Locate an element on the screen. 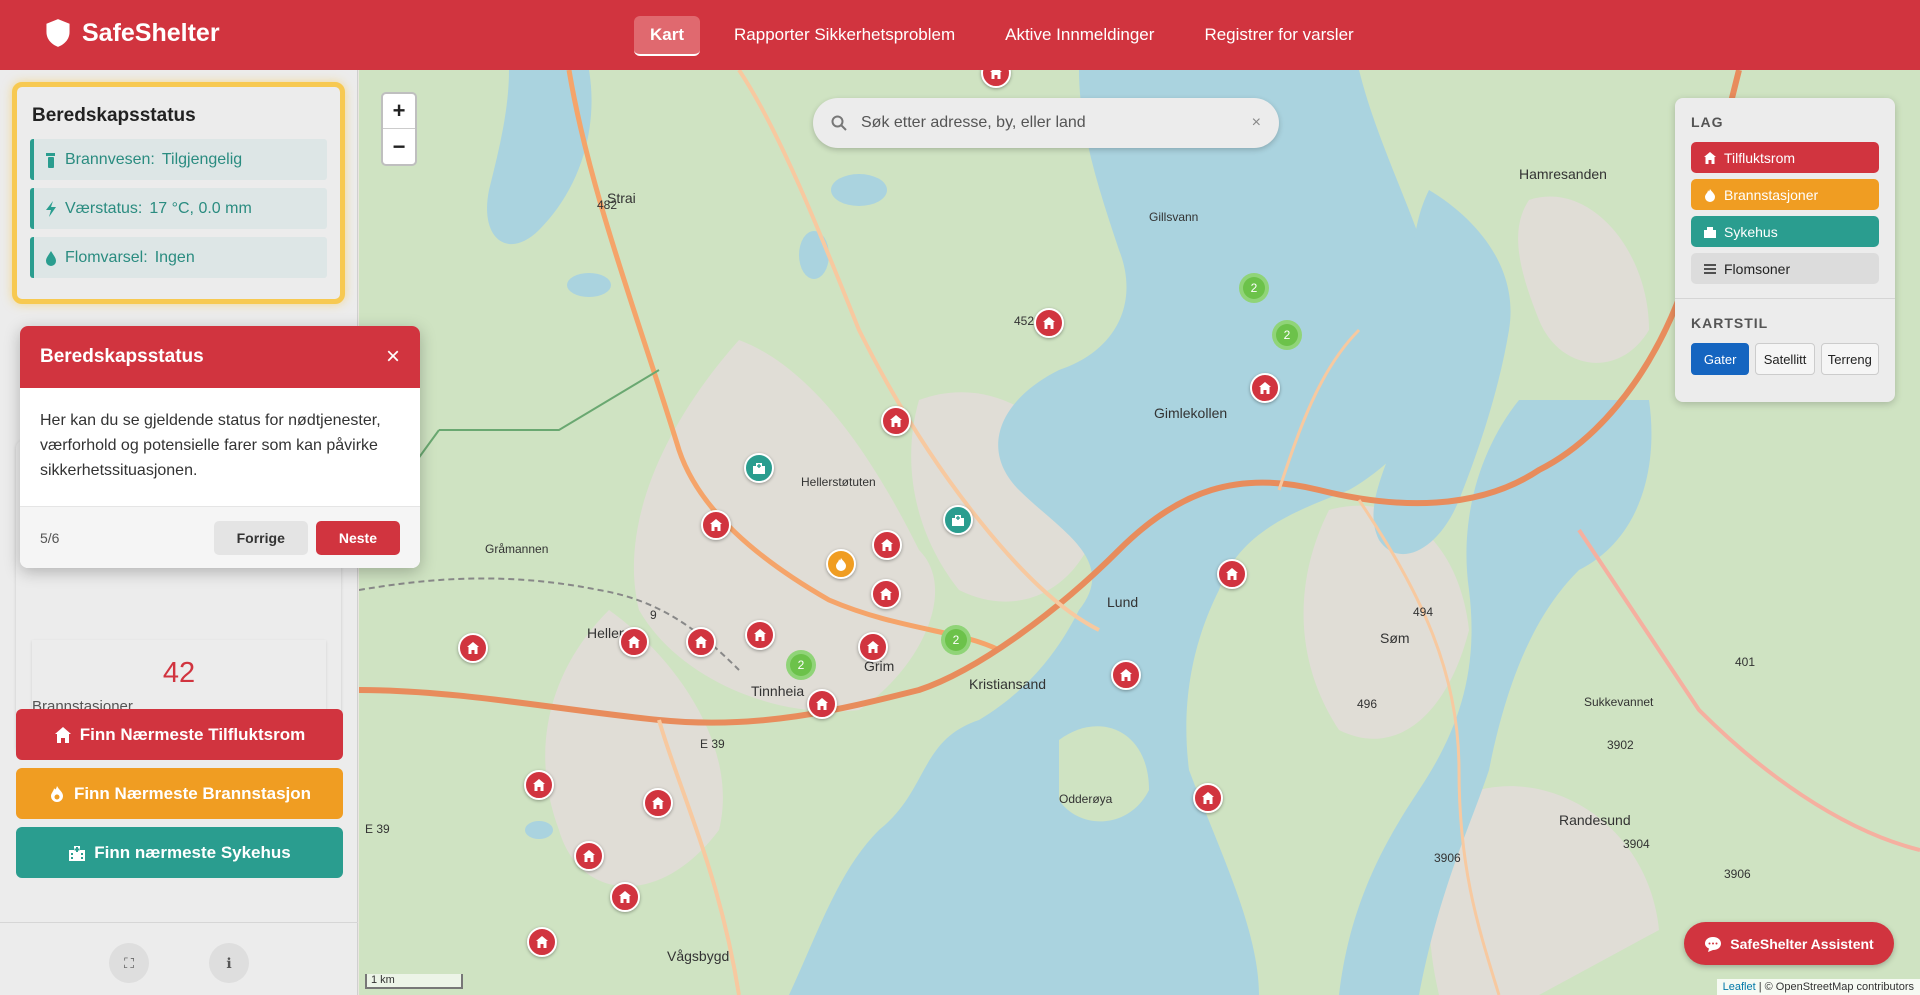 The image size is (1920, 995). tour-next-button: Neste is located at coordinates (357, 537).